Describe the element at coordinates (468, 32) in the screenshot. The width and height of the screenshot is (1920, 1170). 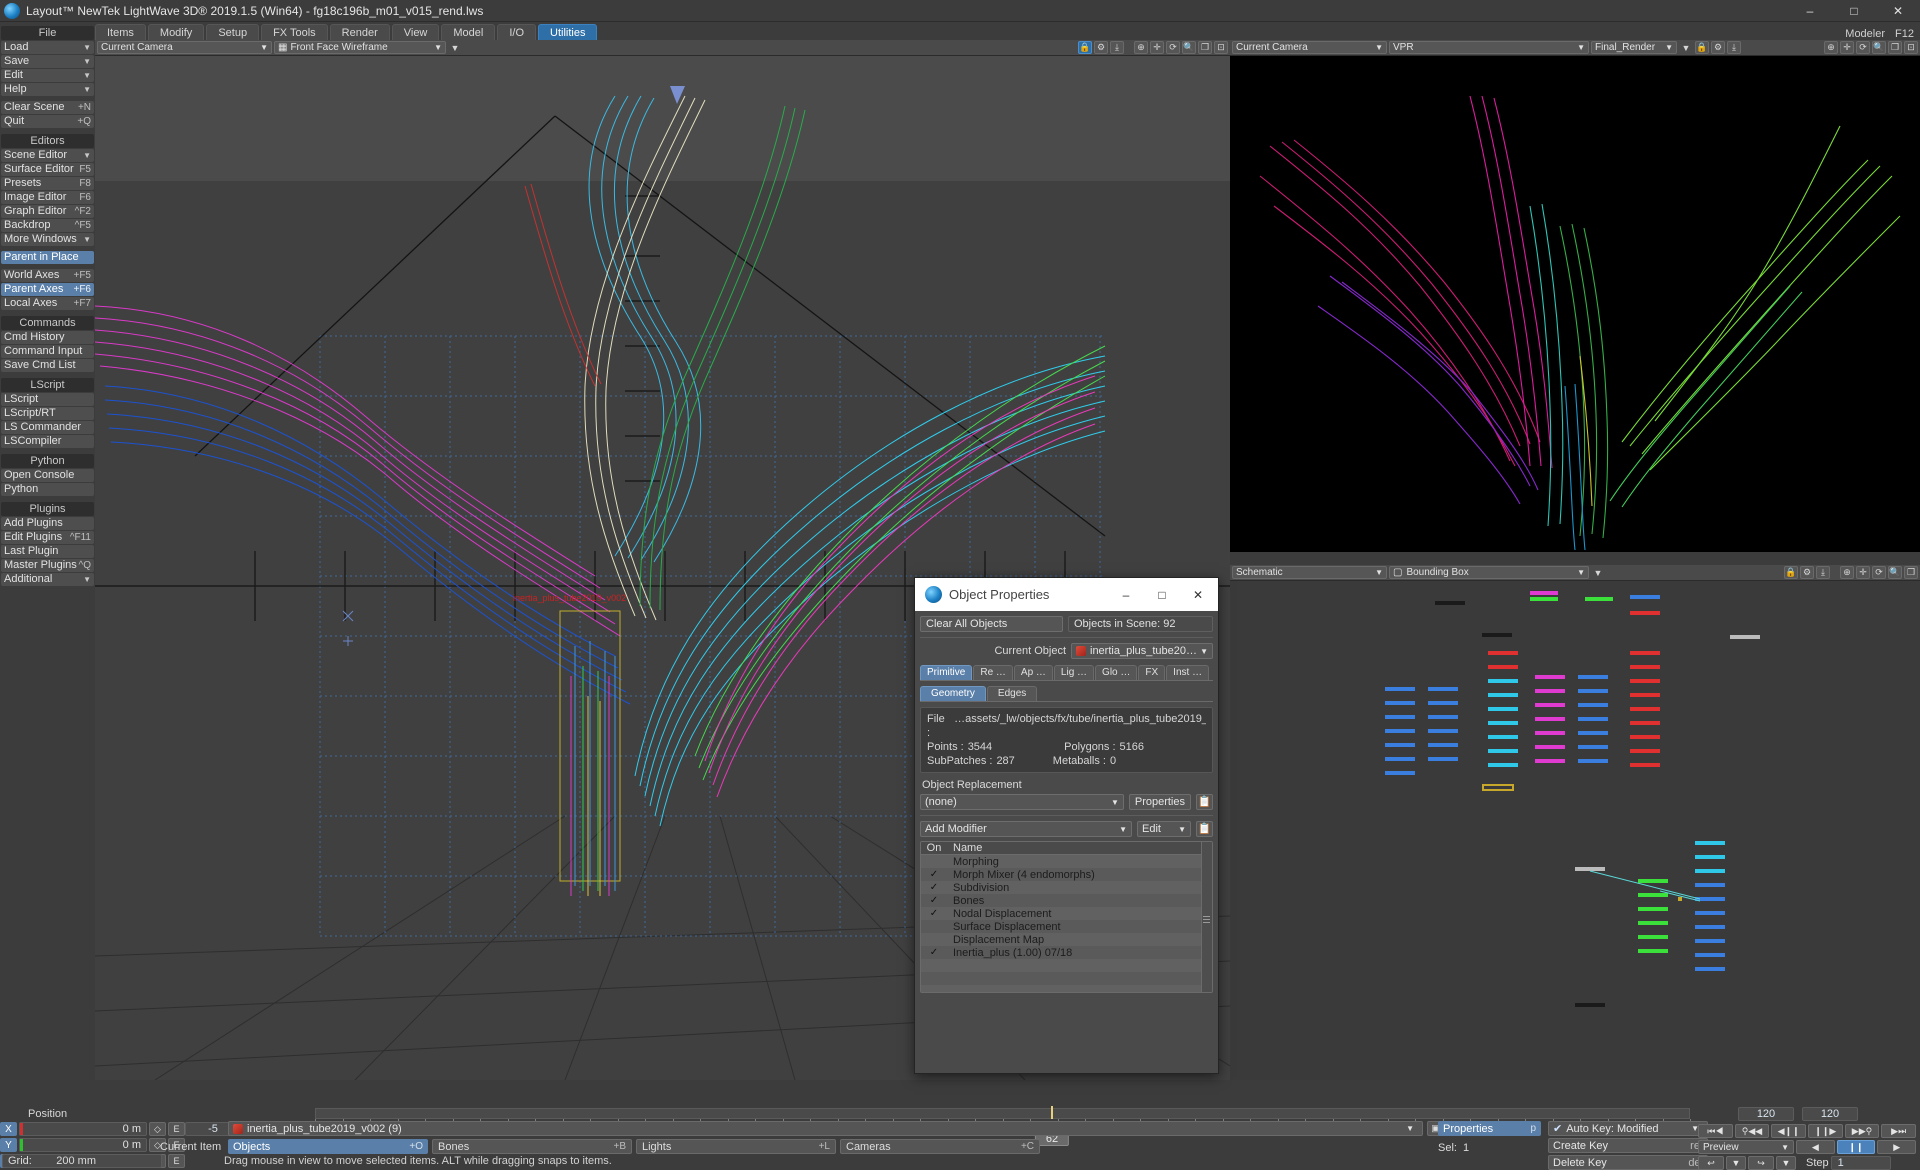
I see `menu-tab-model: Model` at that location.